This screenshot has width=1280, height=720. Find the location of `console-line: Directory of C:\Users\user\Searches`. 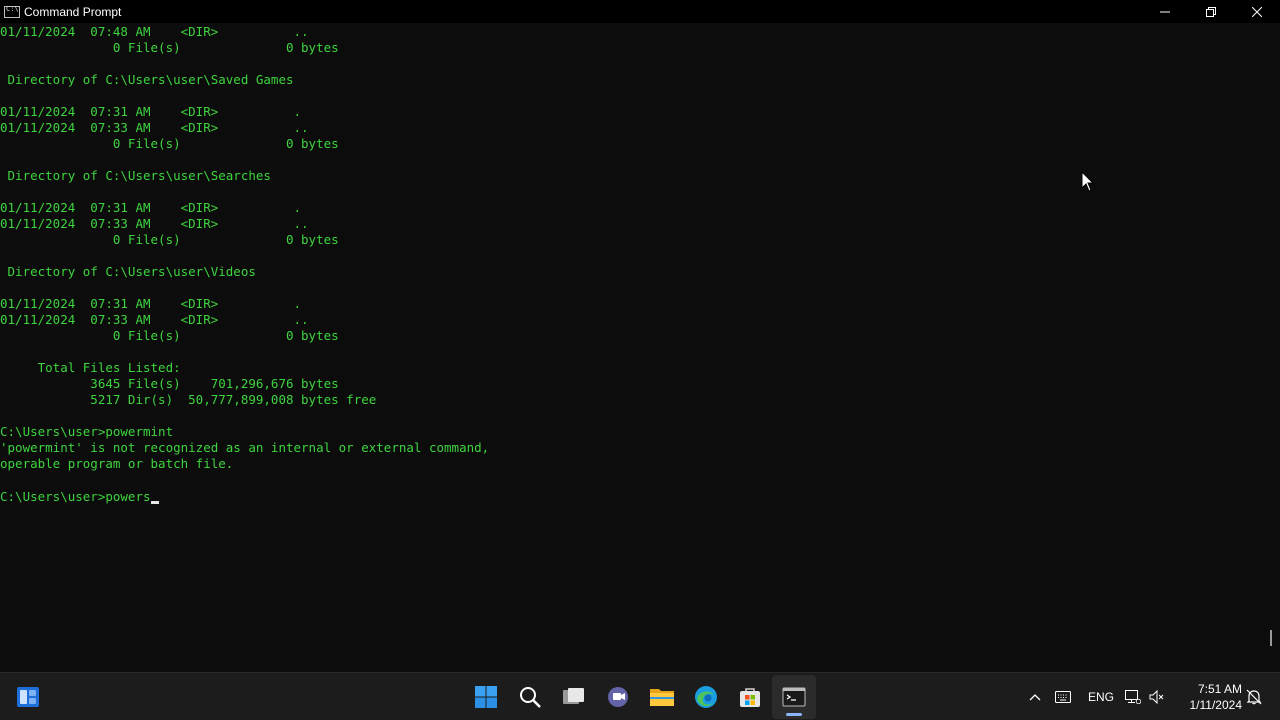

console-line: Directory of C:\Users\user\Searches is located at coordinates (135, 175).